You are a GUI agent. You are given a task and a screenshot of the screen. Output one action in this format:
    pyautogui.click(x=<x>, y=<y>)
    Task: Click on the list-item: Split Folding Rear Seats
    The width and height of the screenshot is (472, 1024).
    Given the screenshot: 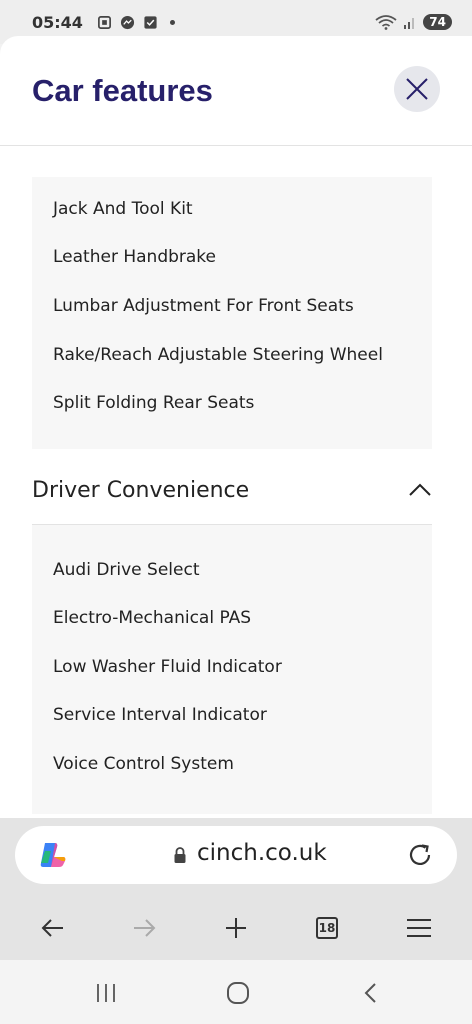 What is the action you would take?
    pyautogui.click(x=154, y=403)
    